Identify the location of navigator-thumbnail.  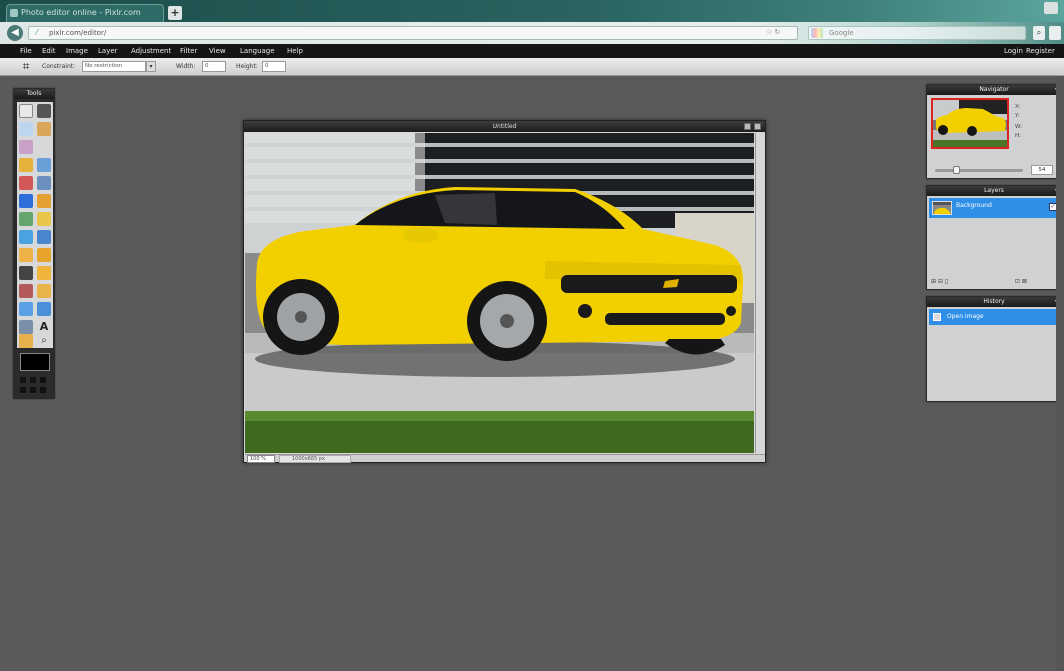
(970, 123).